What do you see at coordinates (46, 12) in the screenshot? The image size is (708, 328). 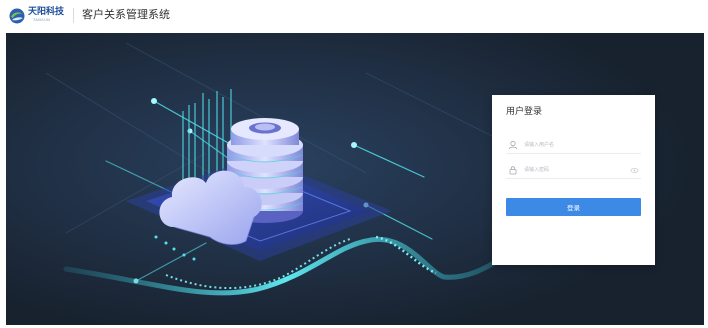 I see `brand-name: 天阳科技` at bounding box center [46, 12].